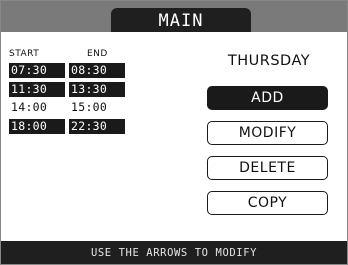 The height and width of the screenshot is (265, 348). What do you see at coordinates (97, 89) in the screenshot?
I see `end-time-cell: 13:30` at bounding box center [97, 89].